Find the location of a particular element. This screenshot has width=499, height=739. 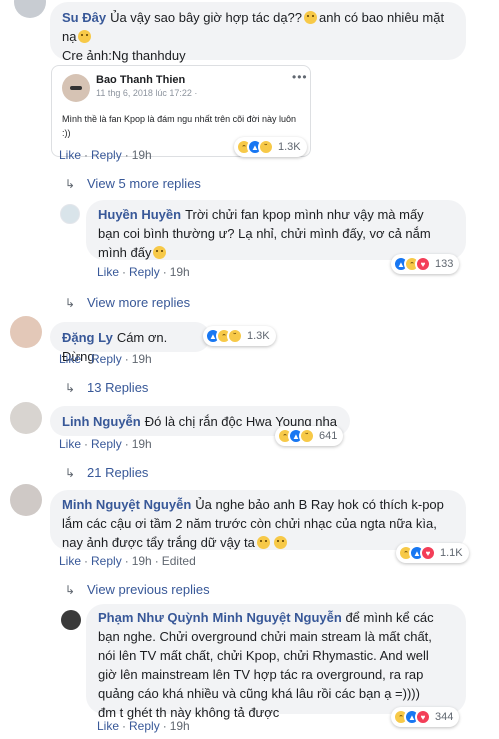

reaction-summary: ▲ ᵔ ♥ 133 is located at coordinates (425, 264).